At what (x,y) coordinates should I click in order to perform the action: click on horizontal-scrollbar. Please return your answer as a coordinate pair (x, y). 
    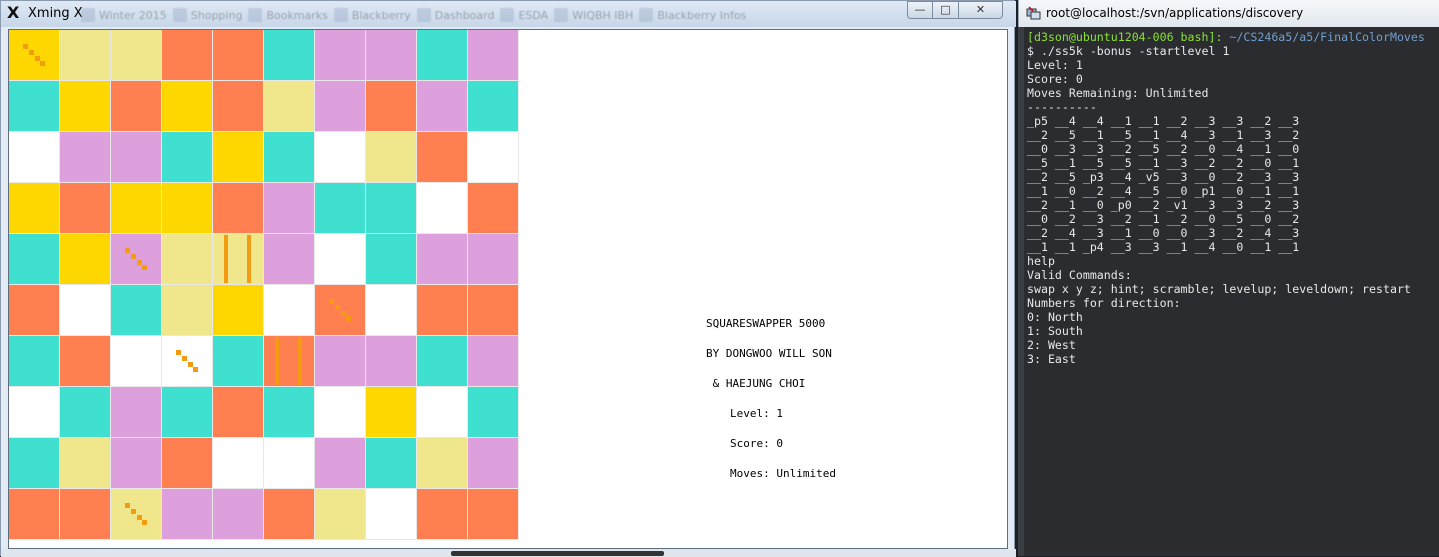
    Looking at the image, I should click on (557, 553).